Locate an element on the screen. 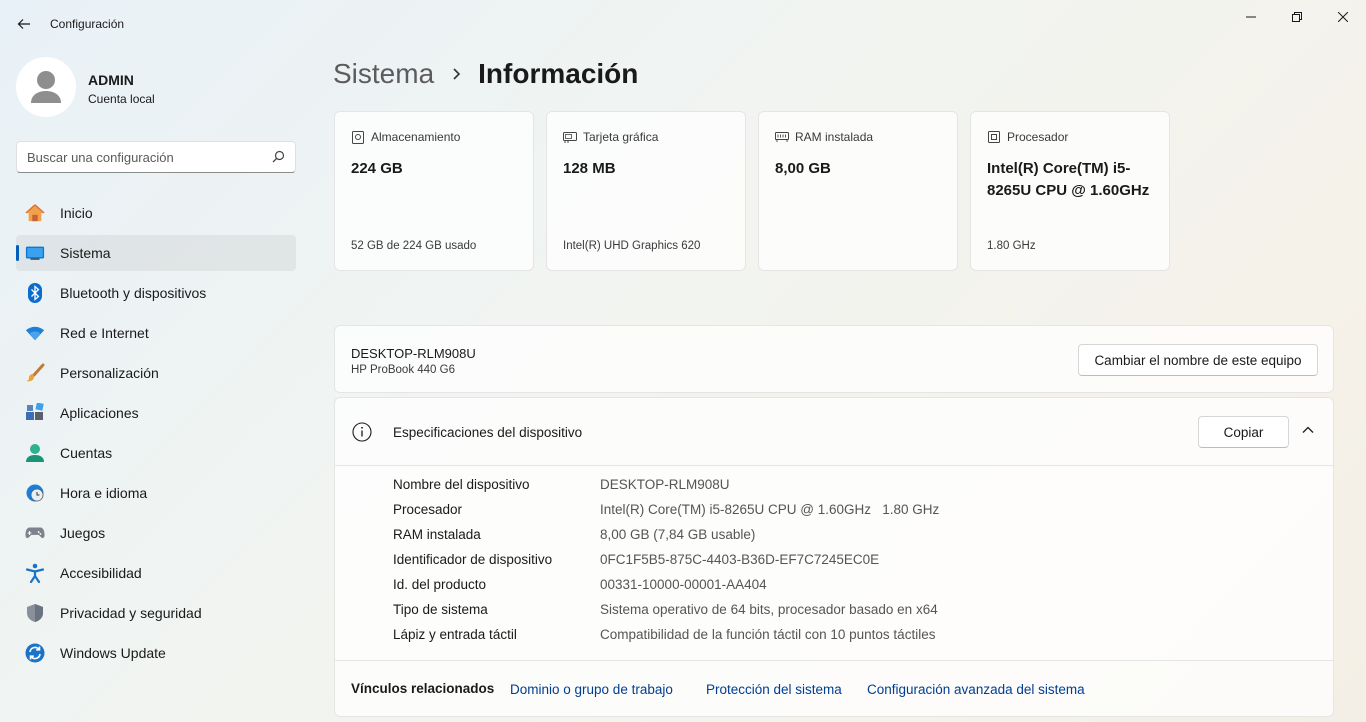 The height and width of the screenshot is (722, 1366). spec-value: 00331-10000-00001-AA404 is located at coordinates (683, 584).